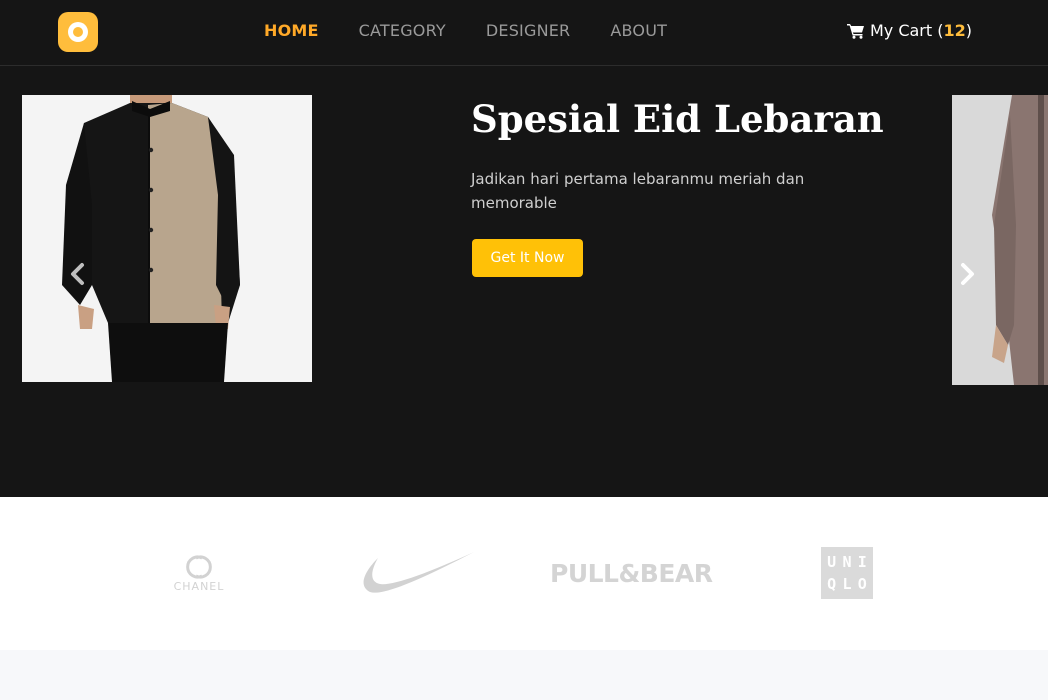 This screenshot has width=1048, height=700. I want to click on main-nav: HOME CATEGORY DESIGNER ABOUT, so click(465, 31).